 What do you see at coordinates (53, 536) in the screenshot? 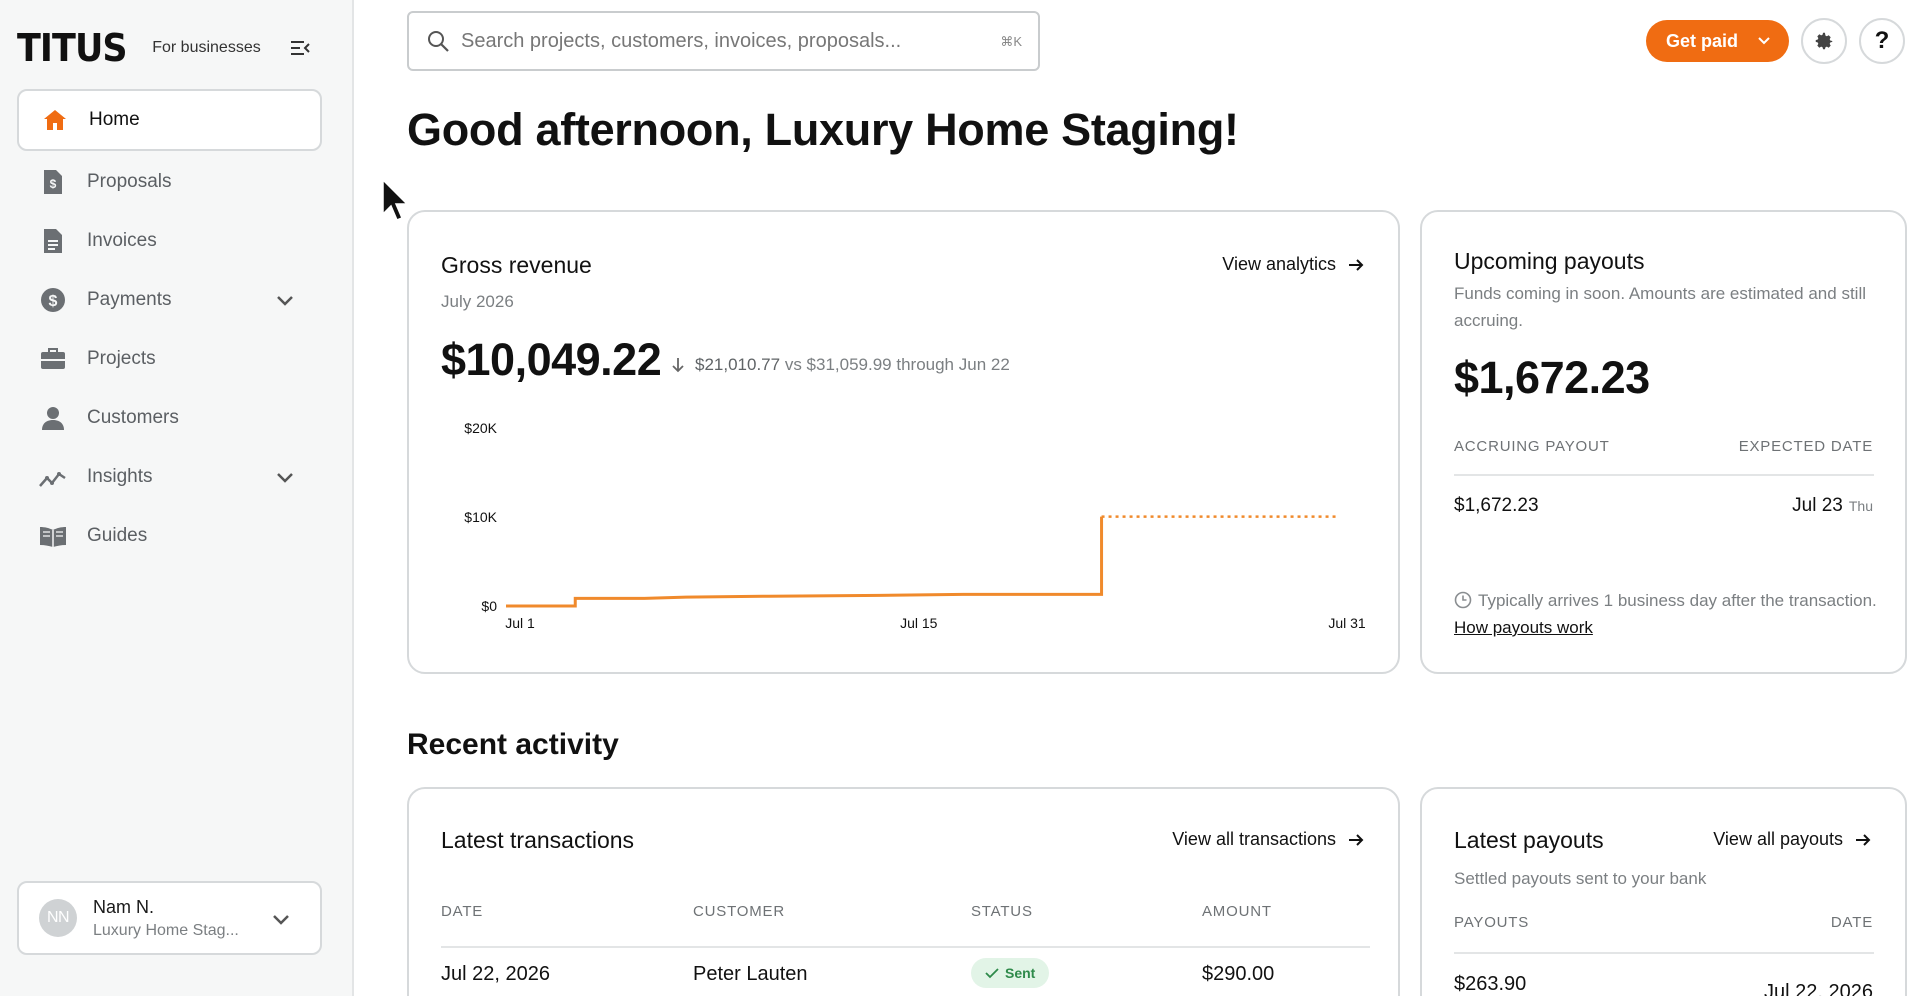
I see `book-icon` at bounding box center [53, 536].